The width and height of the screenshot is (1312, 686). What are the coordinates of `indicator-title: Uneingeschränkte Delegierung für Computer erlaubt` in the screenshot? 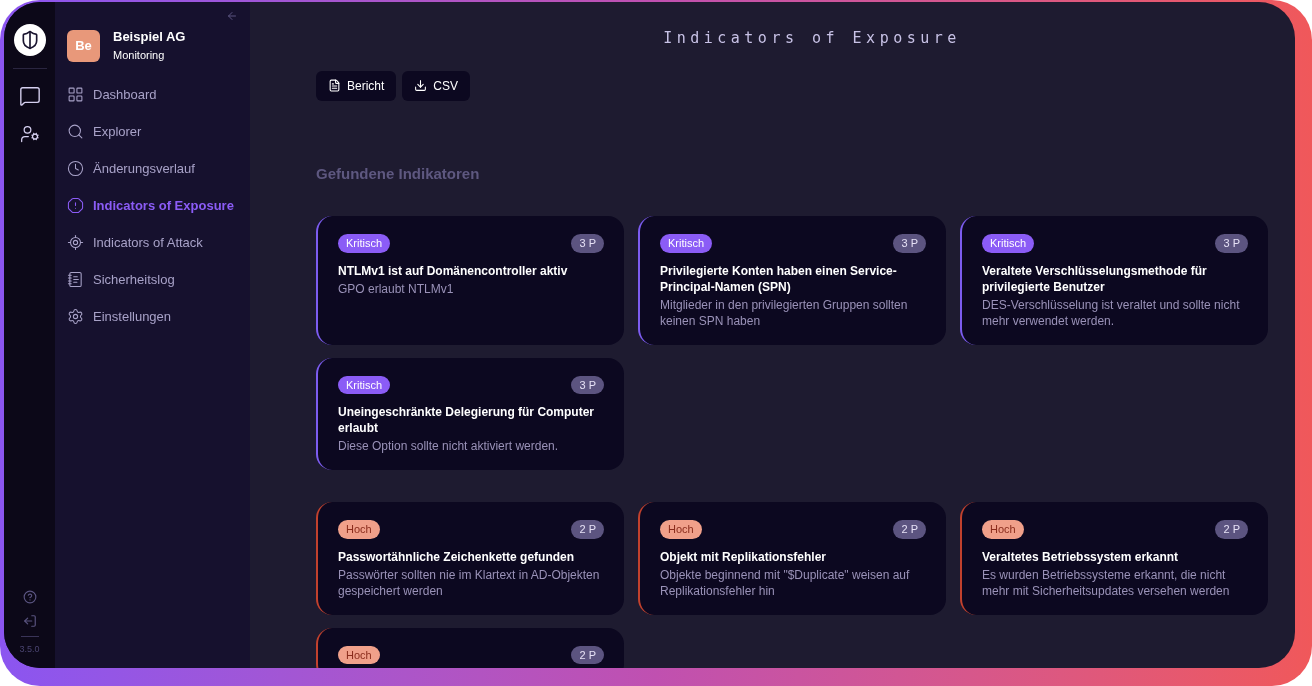 It's located at (467, 420).